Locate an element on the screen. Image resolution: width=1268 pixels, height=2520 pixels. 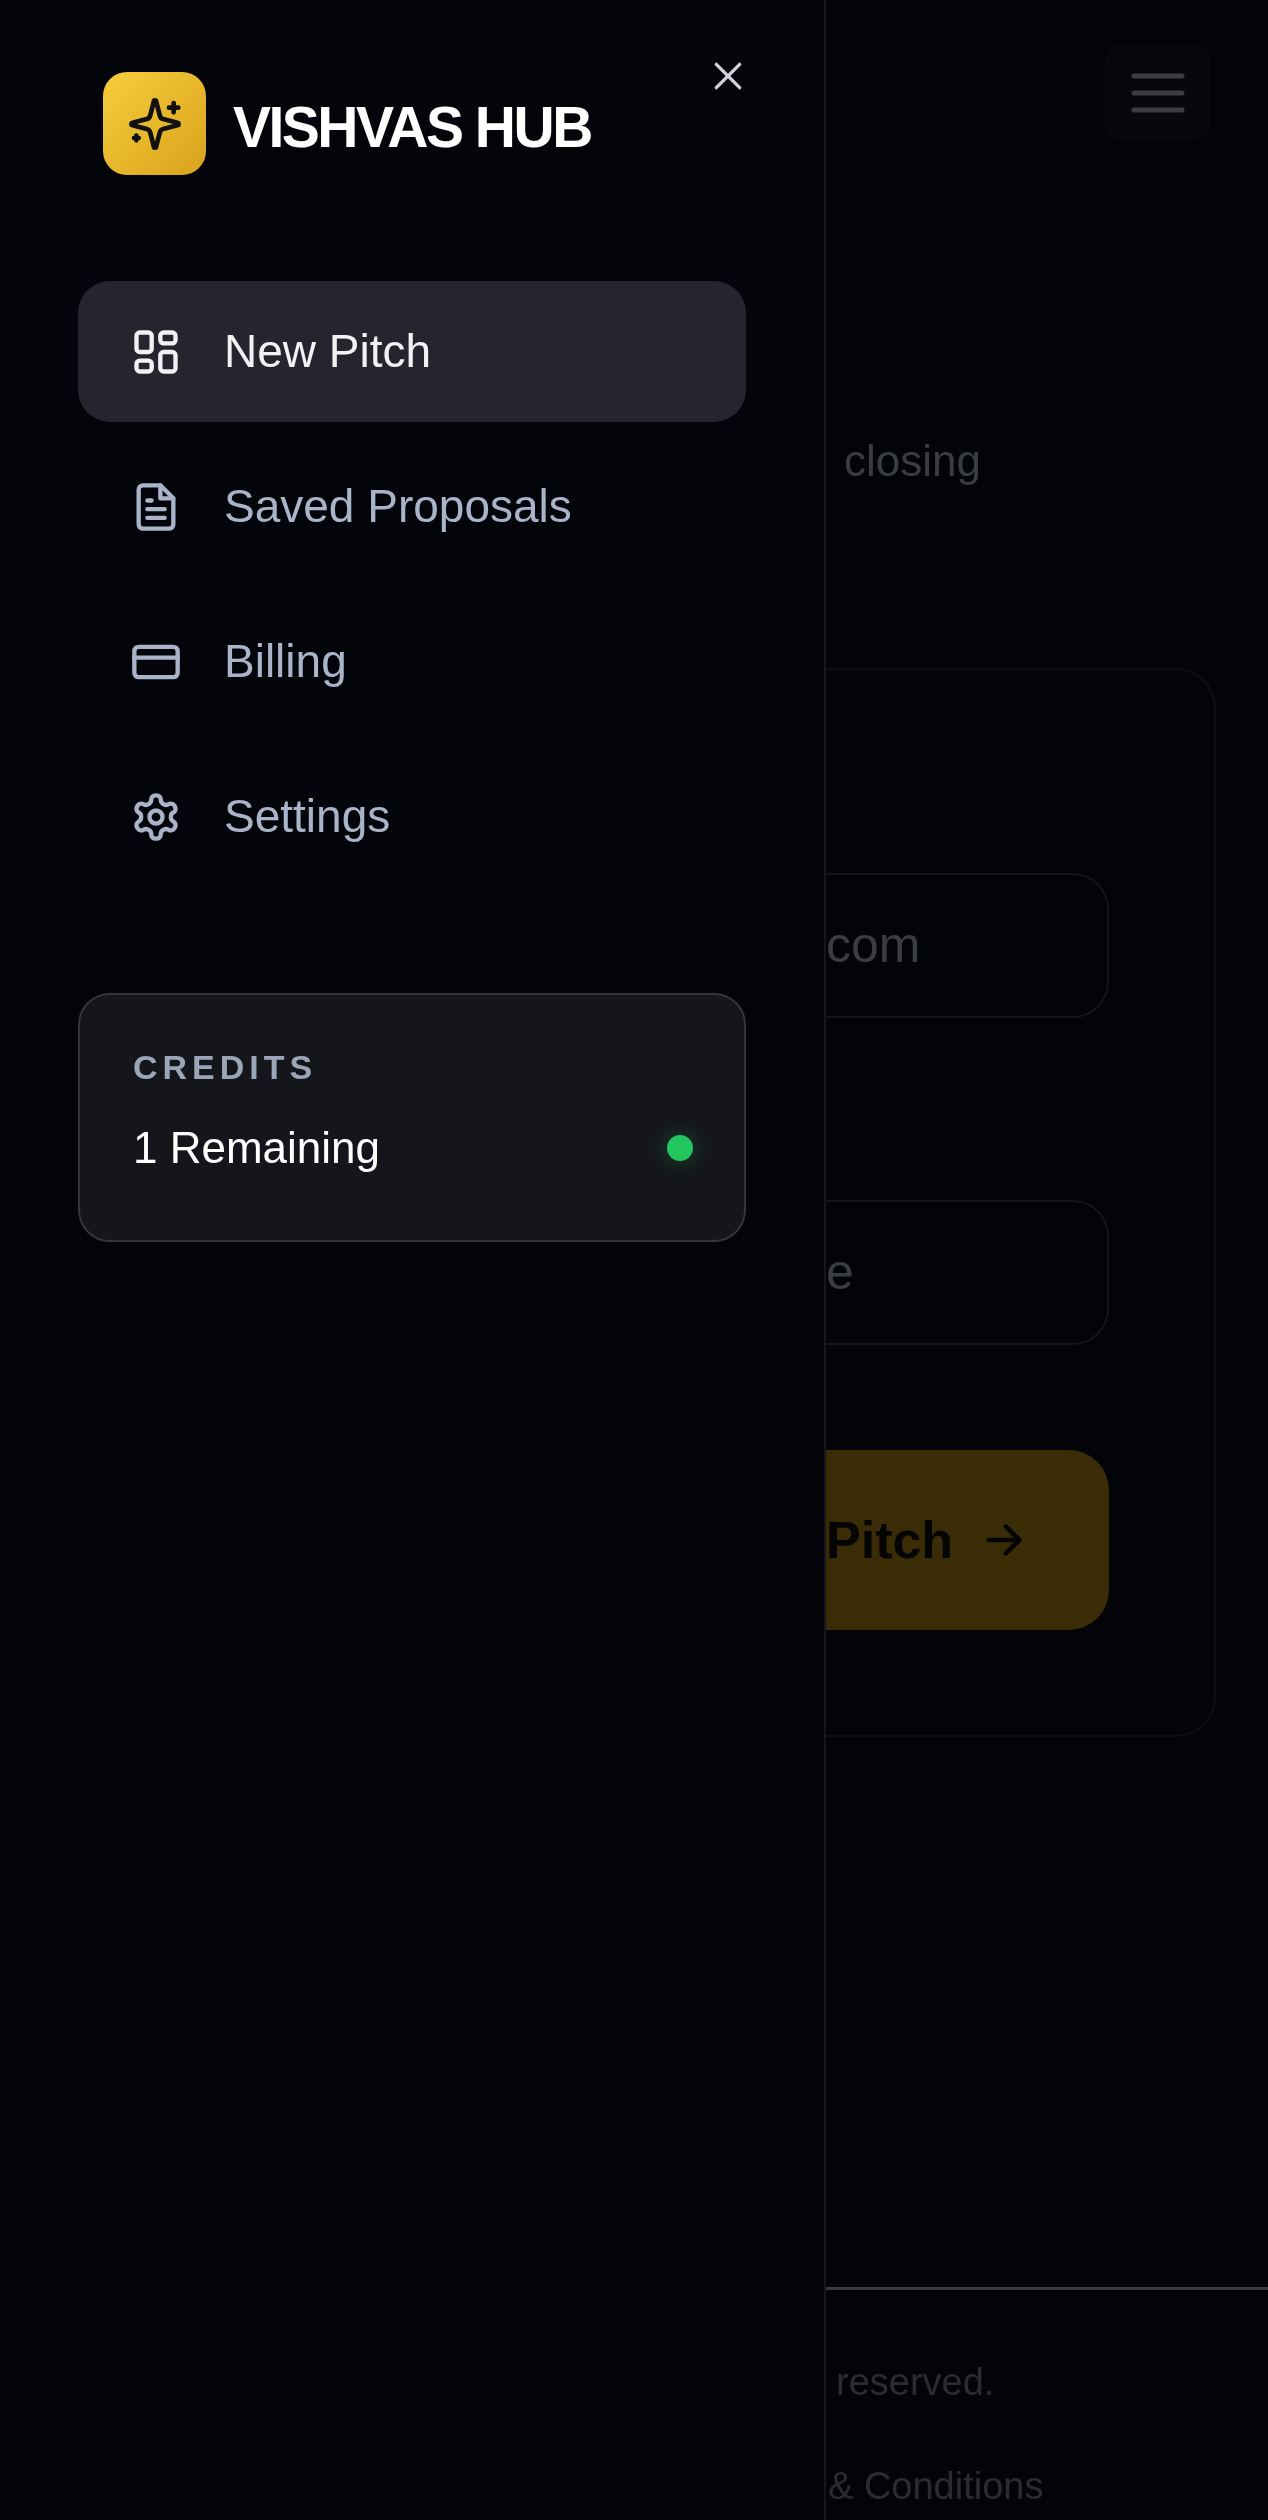
input-field: com is located at coordinates (967, 945).